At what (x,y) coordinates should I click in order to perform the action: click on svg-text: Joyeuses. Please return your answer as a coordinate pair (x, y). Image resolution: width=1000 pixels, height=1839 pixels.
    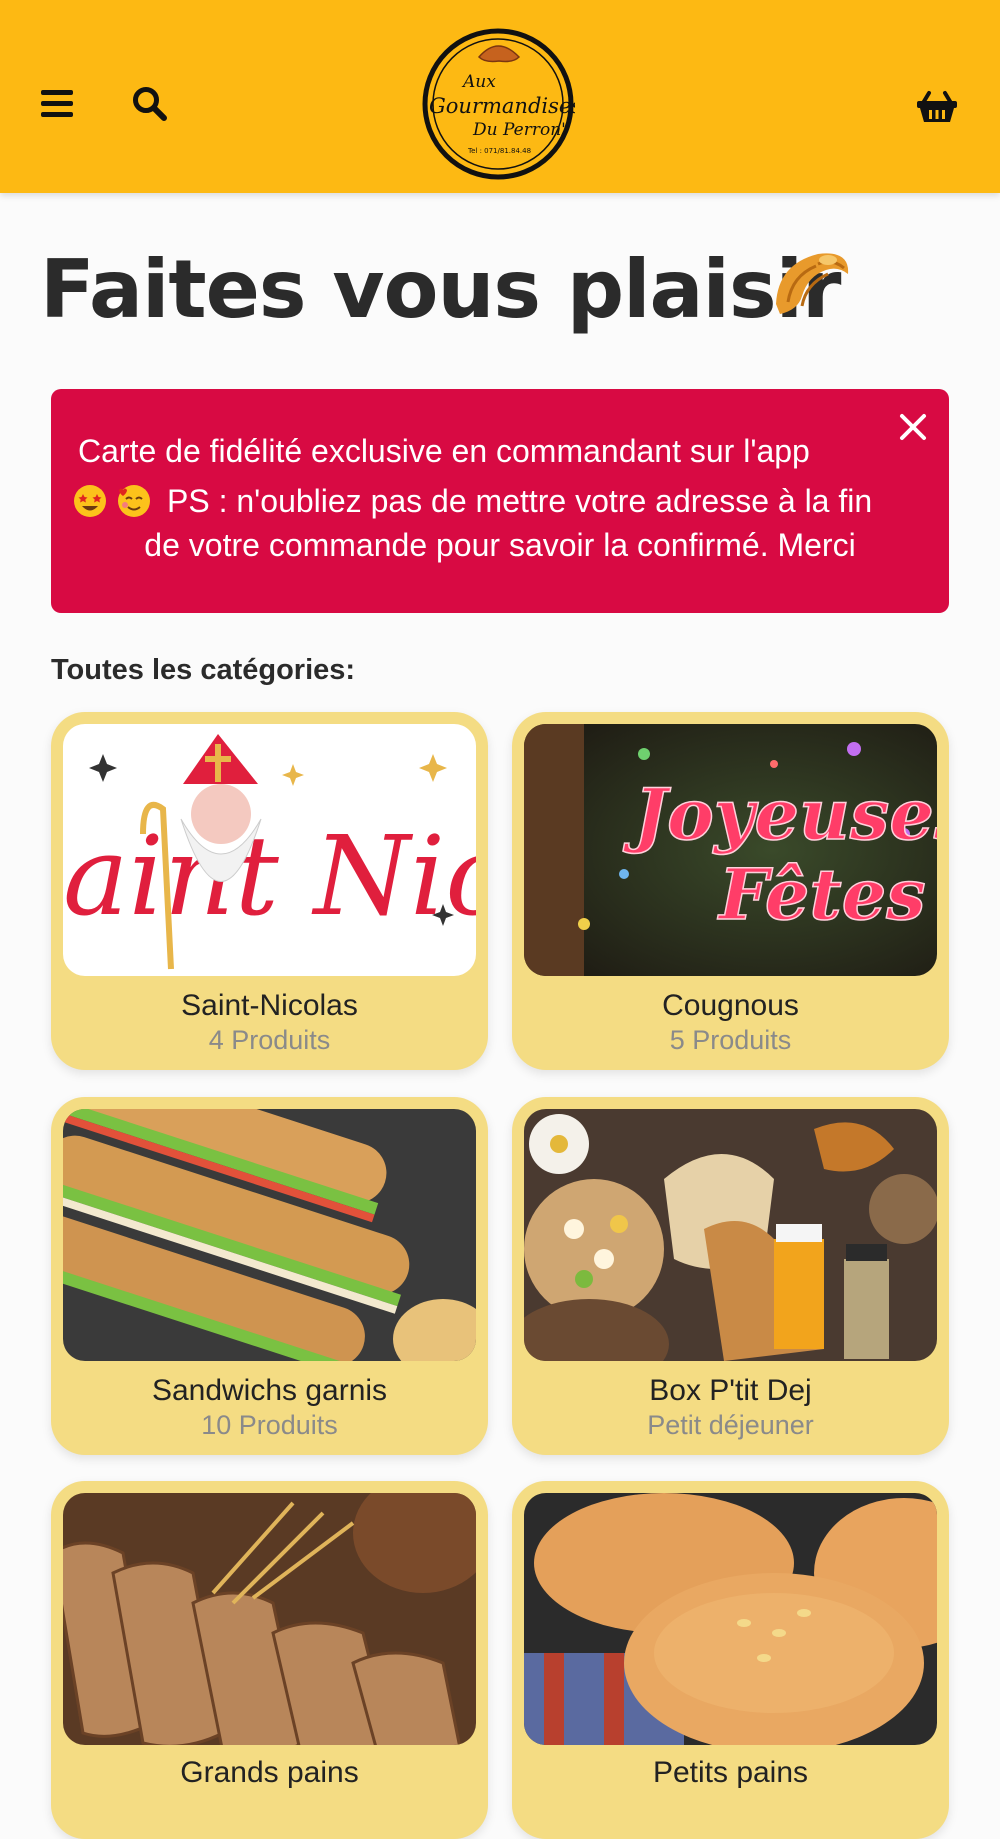
    Looking at the image, I should click on (780, 814).